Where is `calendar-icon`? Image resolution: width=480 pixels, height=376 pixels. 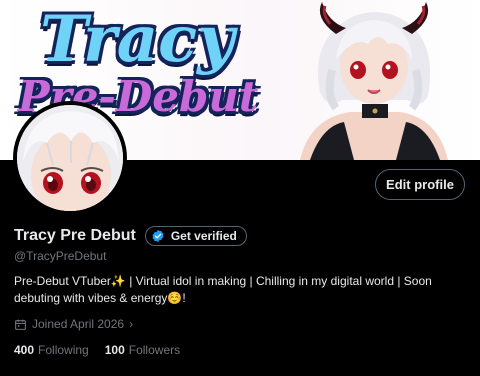
calendar-icon is located at coordinates (20, 324).